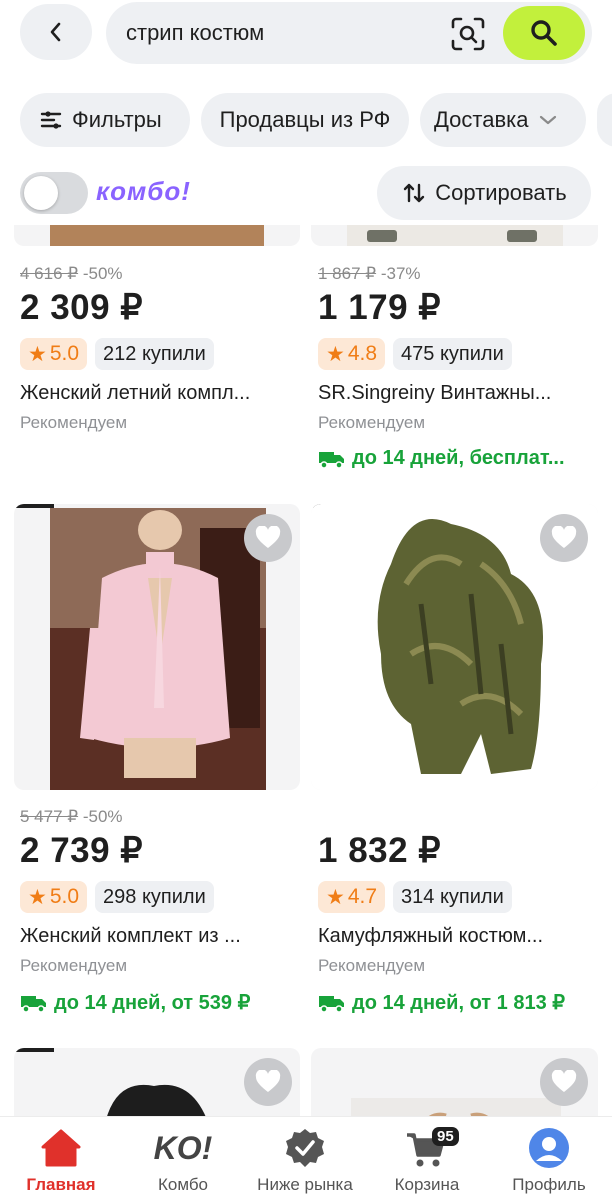 This screenshot has height=1200, width=612. What do you see at coordinates (82, 850) in the screenshot?
I see `price: 2 739 ₽` at bounding box center [82, 850].